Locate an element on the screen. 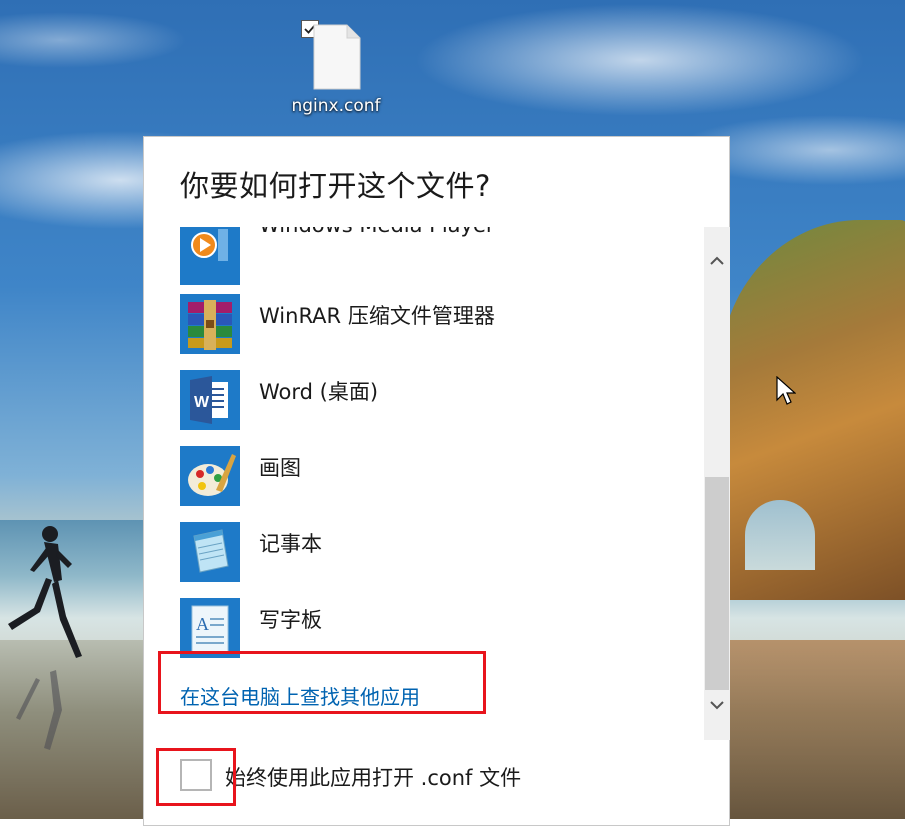 This screenshot has width=905, height=826. document-icon is located at coordinates (337, 57).